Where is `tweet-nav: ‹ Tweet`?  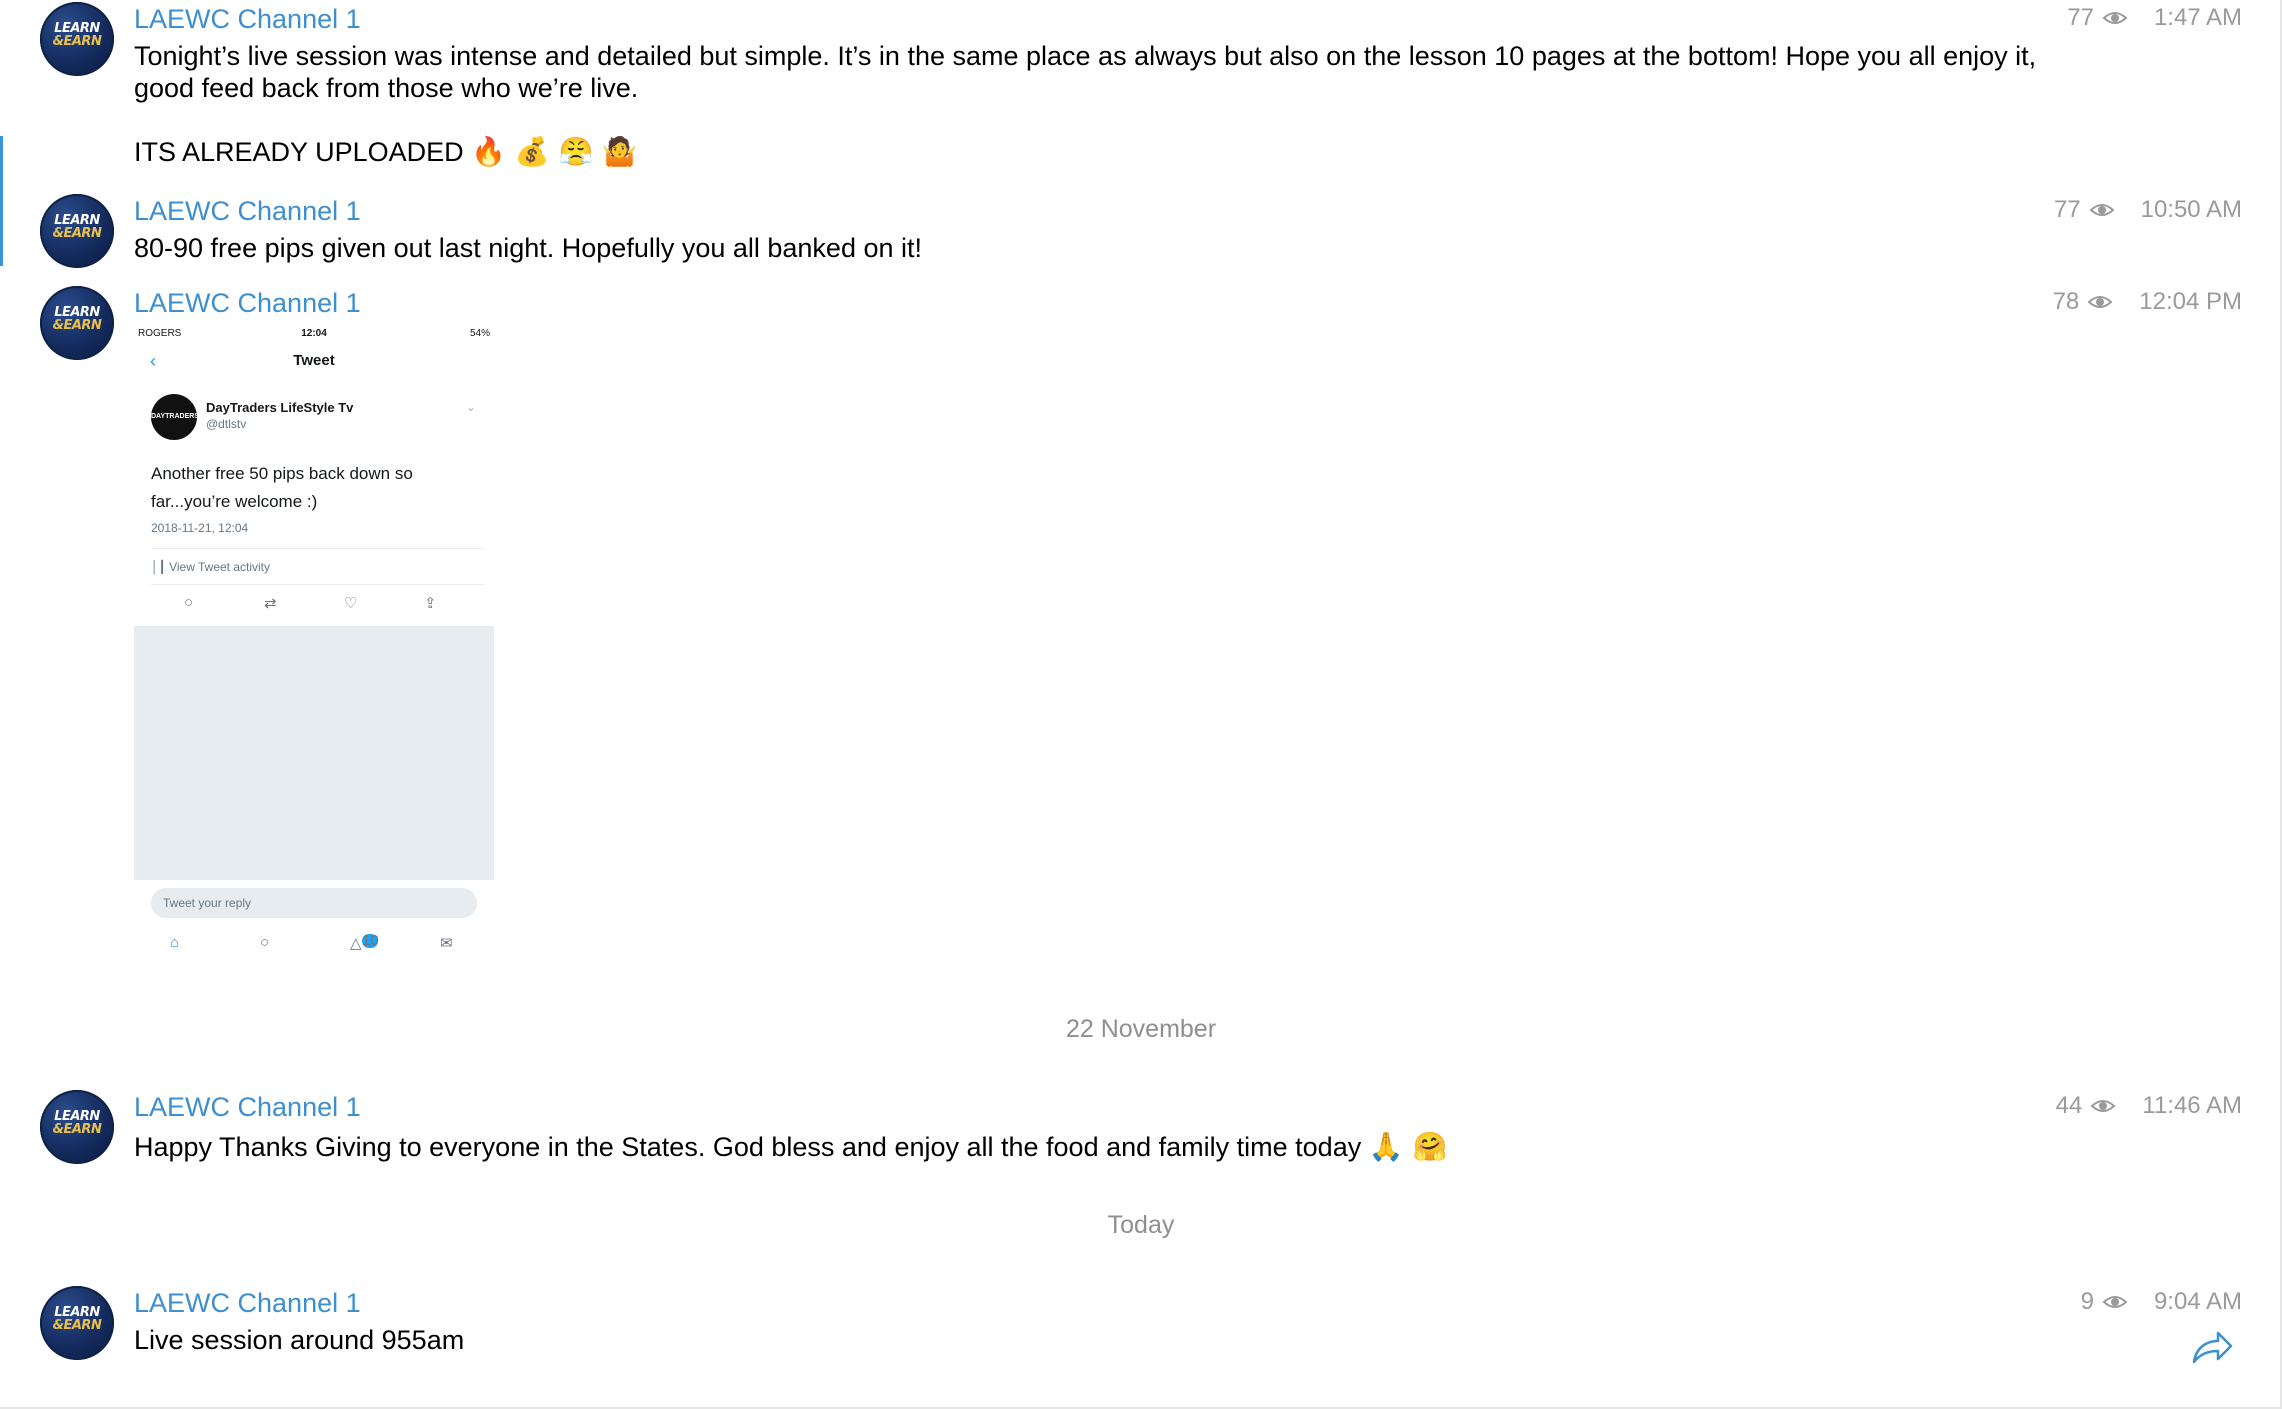 tweet-nav: ‹ Tweet is located at coordinates (314, 364).